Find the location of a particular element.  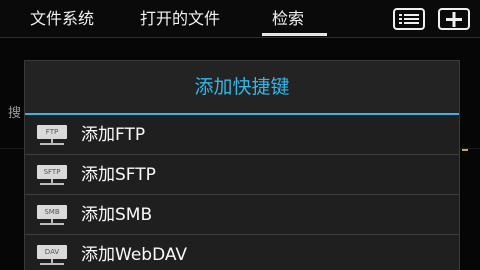

add-smb-item: SMB 添加SMB is located at coordinates (242, 215).